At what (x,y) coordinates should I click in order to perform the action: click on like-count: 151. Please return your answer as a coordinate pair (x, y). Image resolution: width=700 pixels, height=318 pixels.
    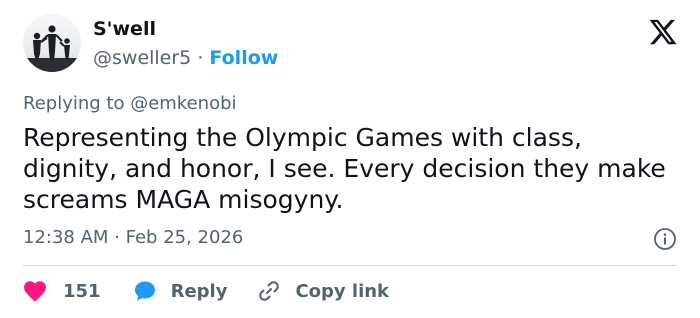
    Looking at the image, I should click on (82, 291).